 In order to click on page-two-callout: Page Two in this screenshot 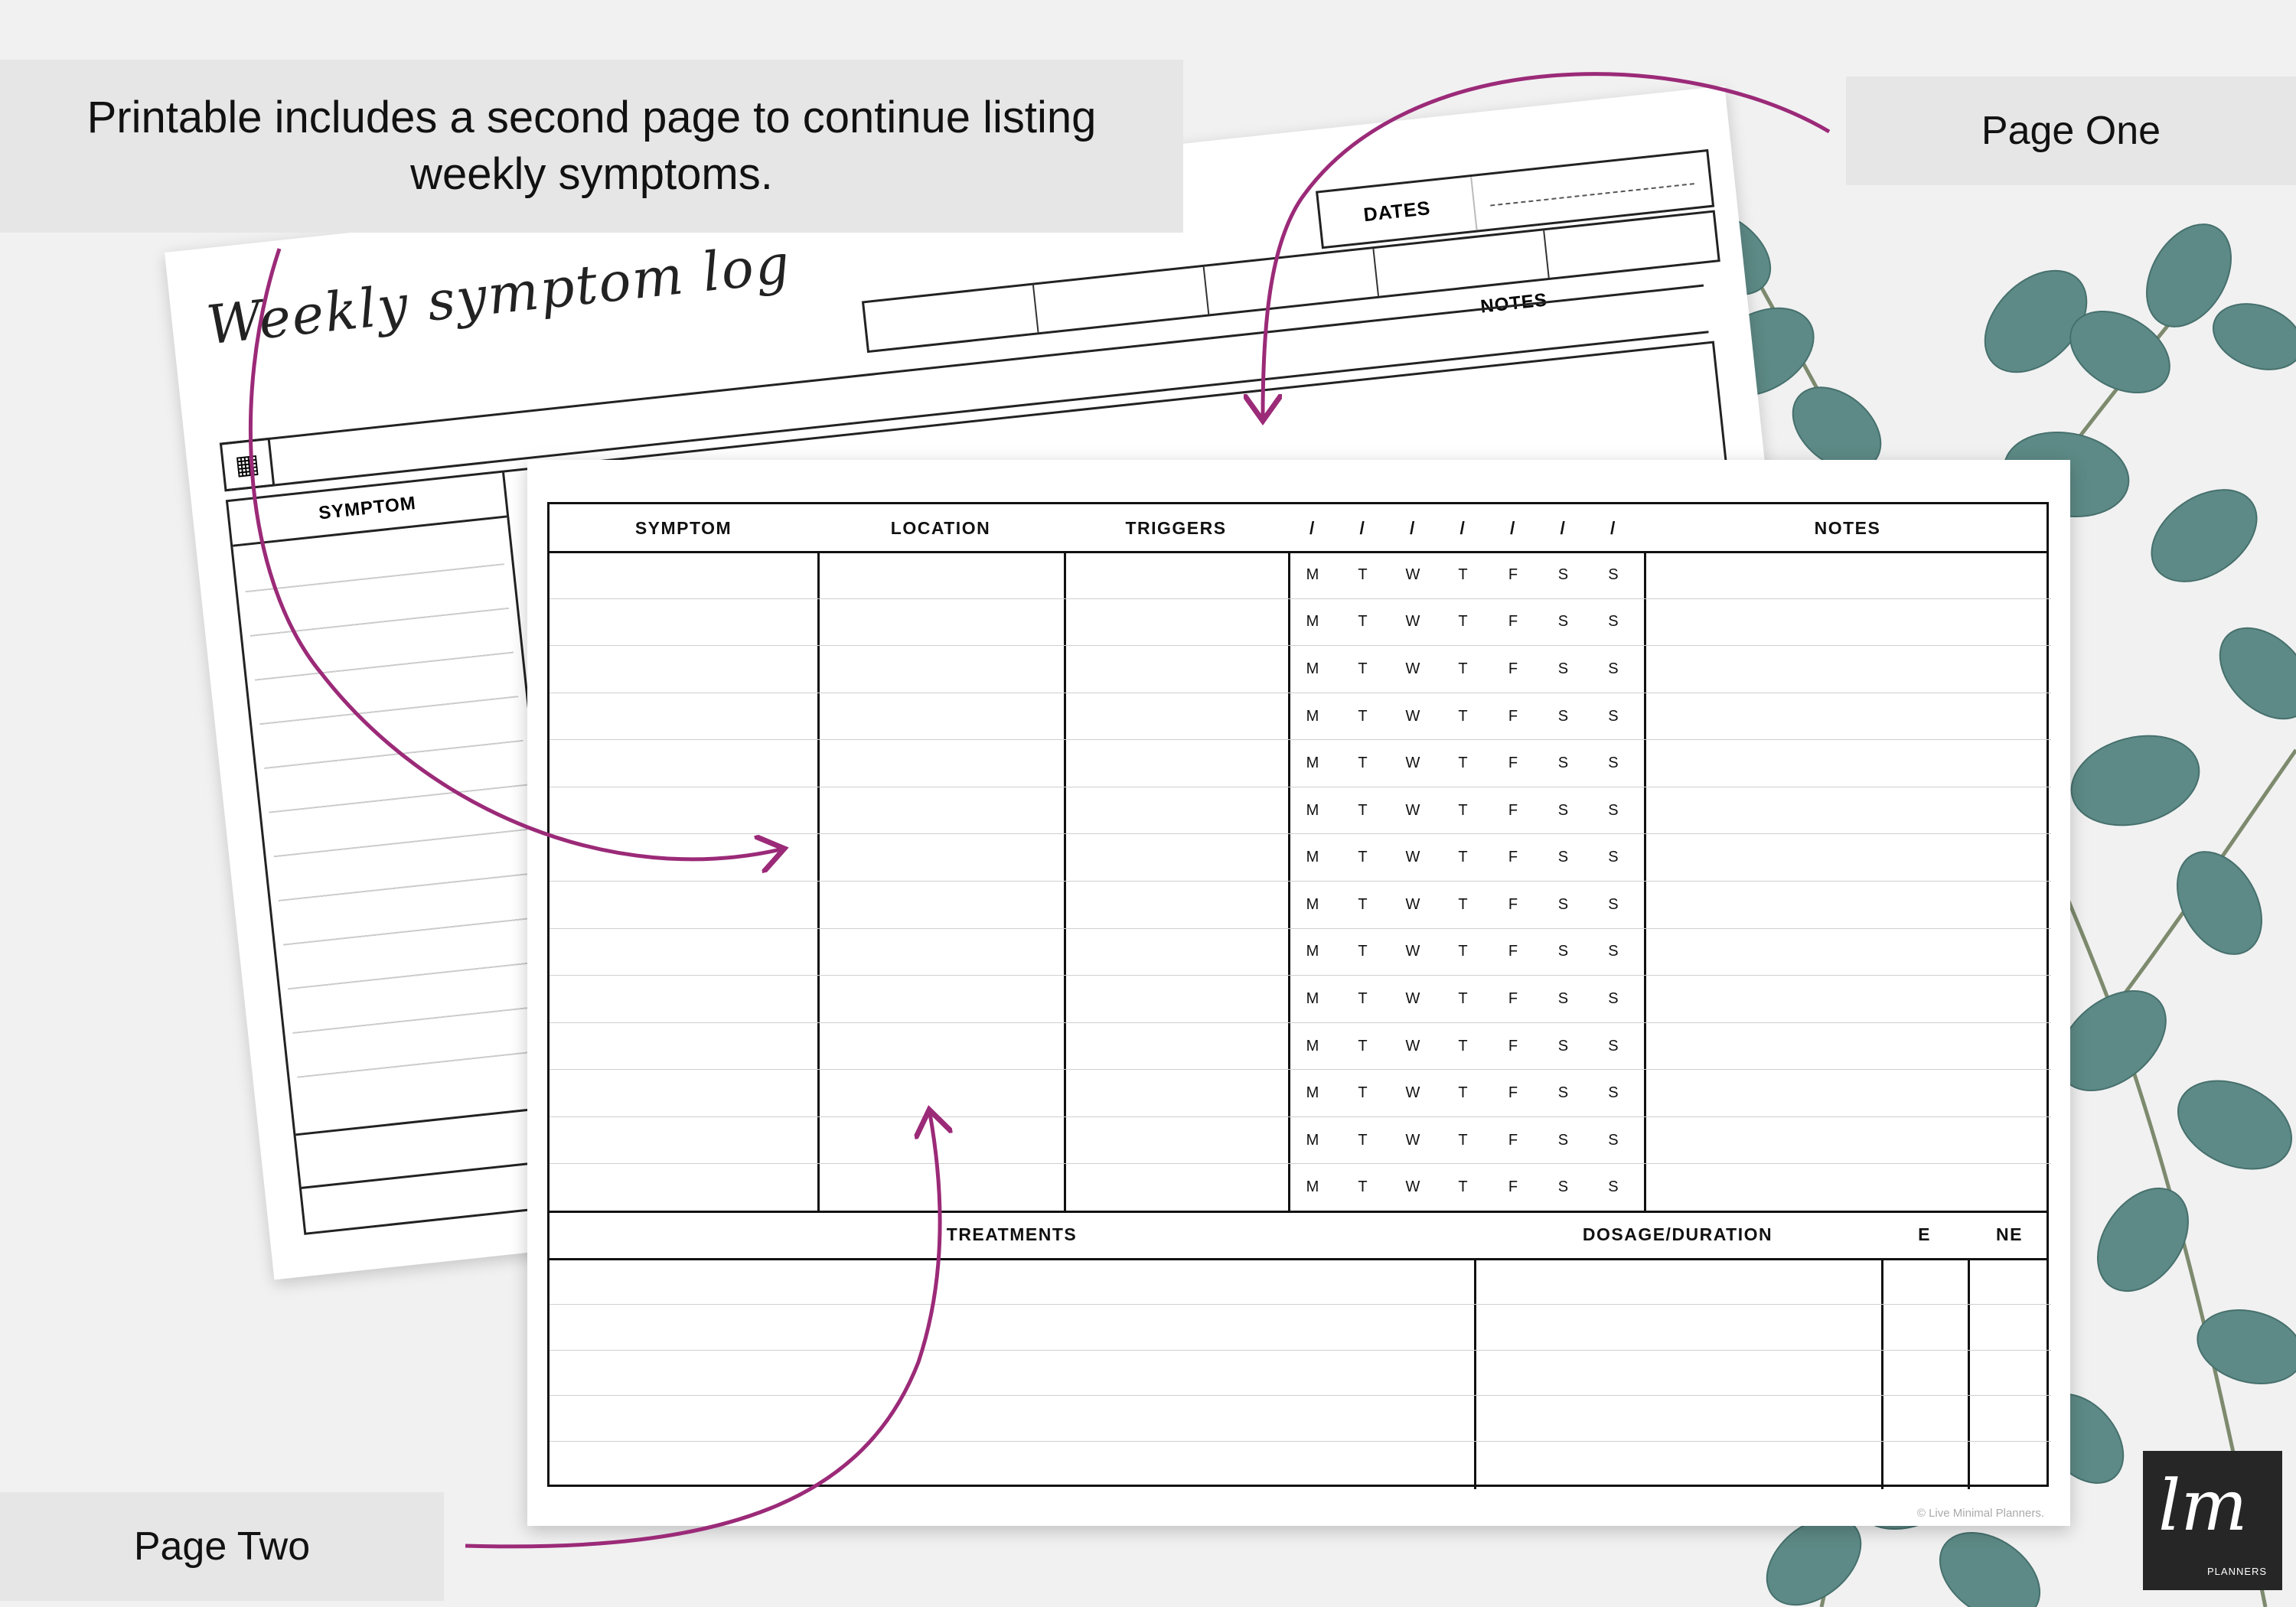, I will do `click(222, 1546)`.